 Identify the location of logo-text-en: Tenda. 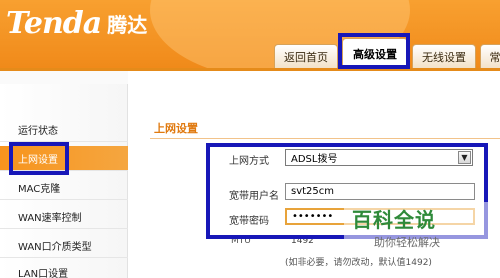
(54, 23).